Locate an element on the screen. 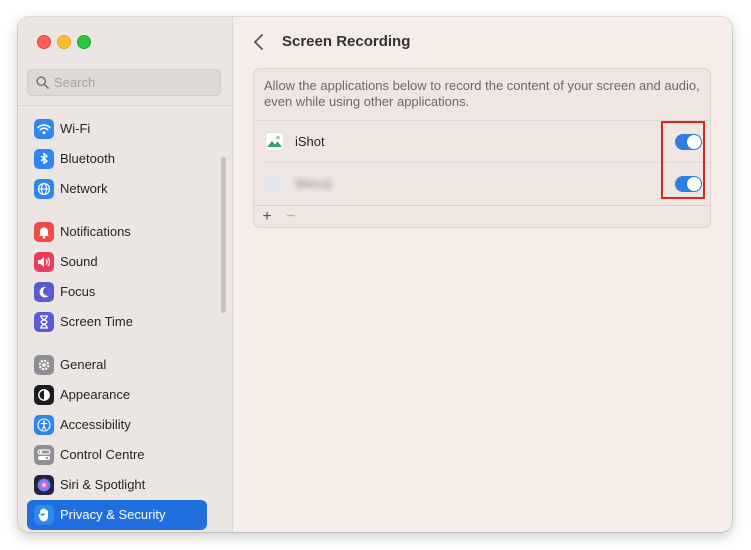 This screenshot has width=751, height=550. sidebar-item-label: Accessibility is located at coordinates (95, 424).